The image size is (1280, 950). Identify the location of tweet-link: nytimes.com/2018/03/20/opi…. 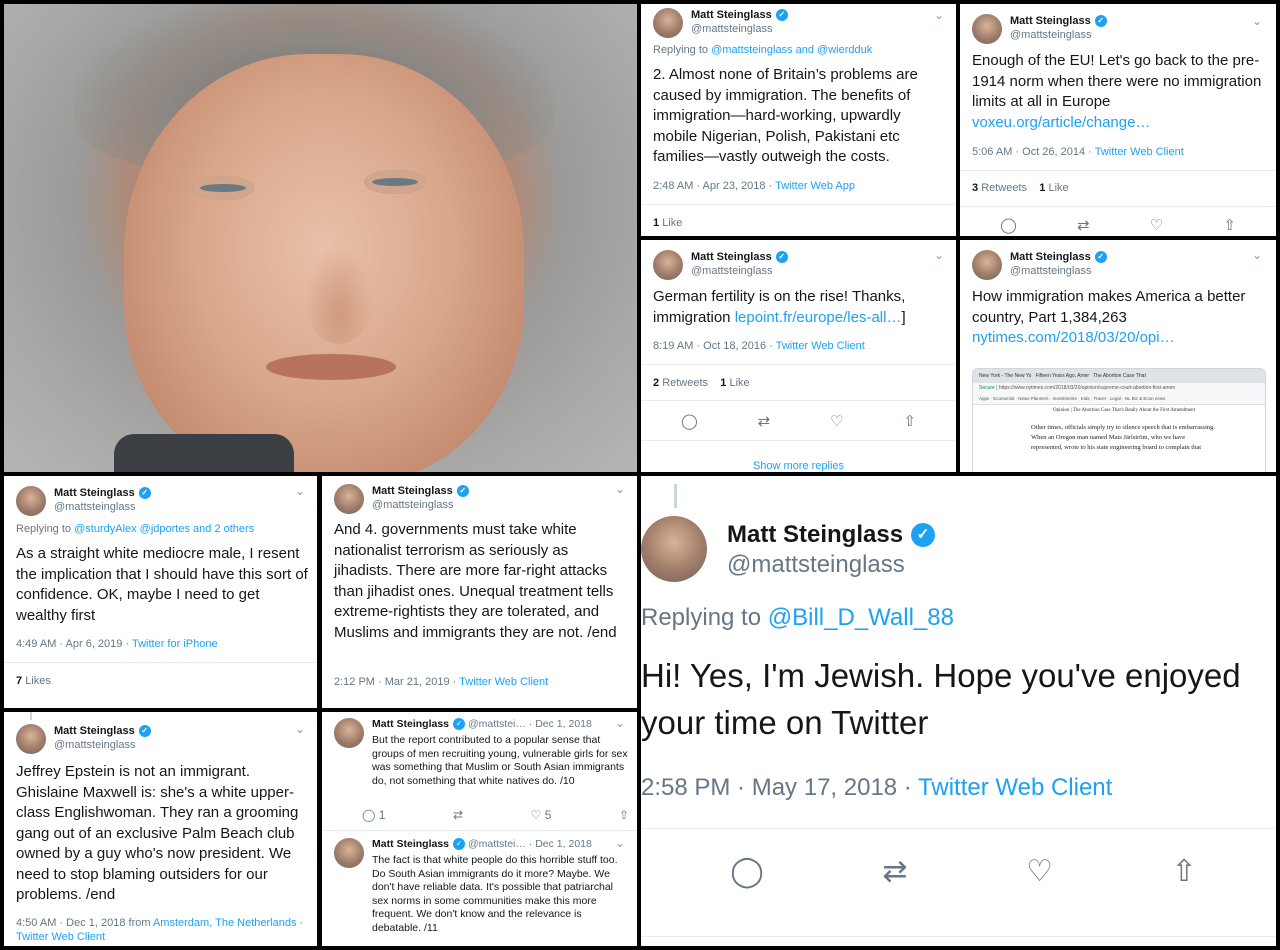
(1073, 337).